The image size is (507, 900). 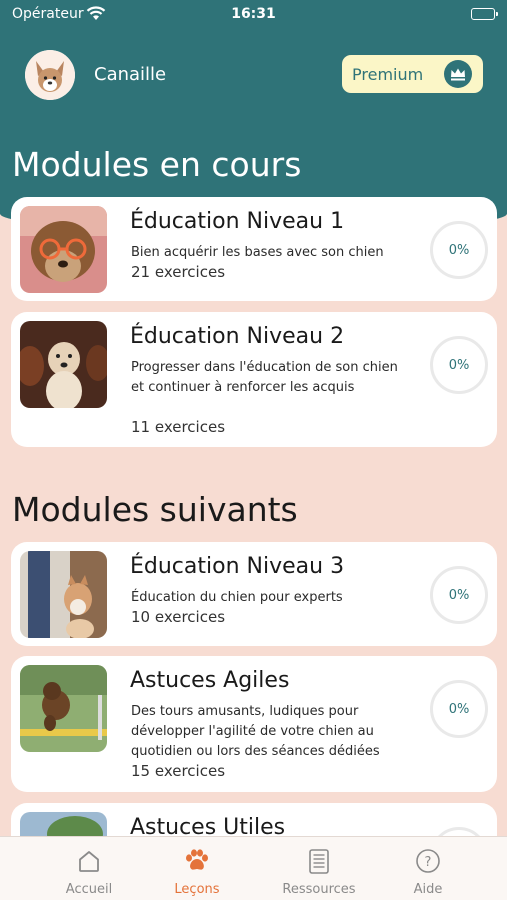 I want to click on tab-label: Leçons, so click(x=197, y=889).